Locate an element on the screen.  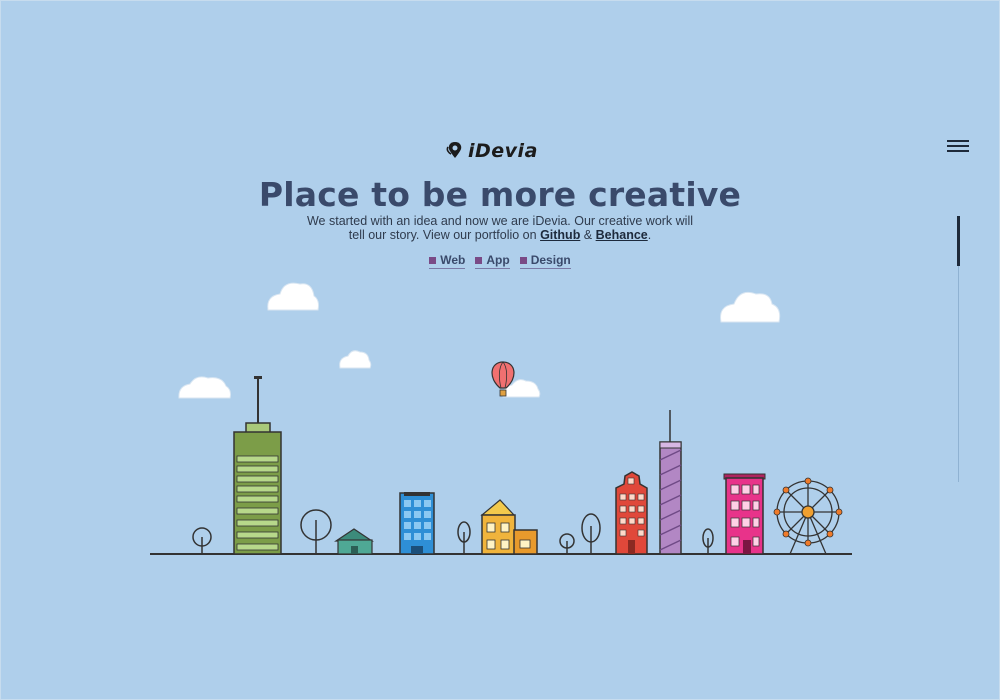
red-brick-building is located at coordinates (631, 513).